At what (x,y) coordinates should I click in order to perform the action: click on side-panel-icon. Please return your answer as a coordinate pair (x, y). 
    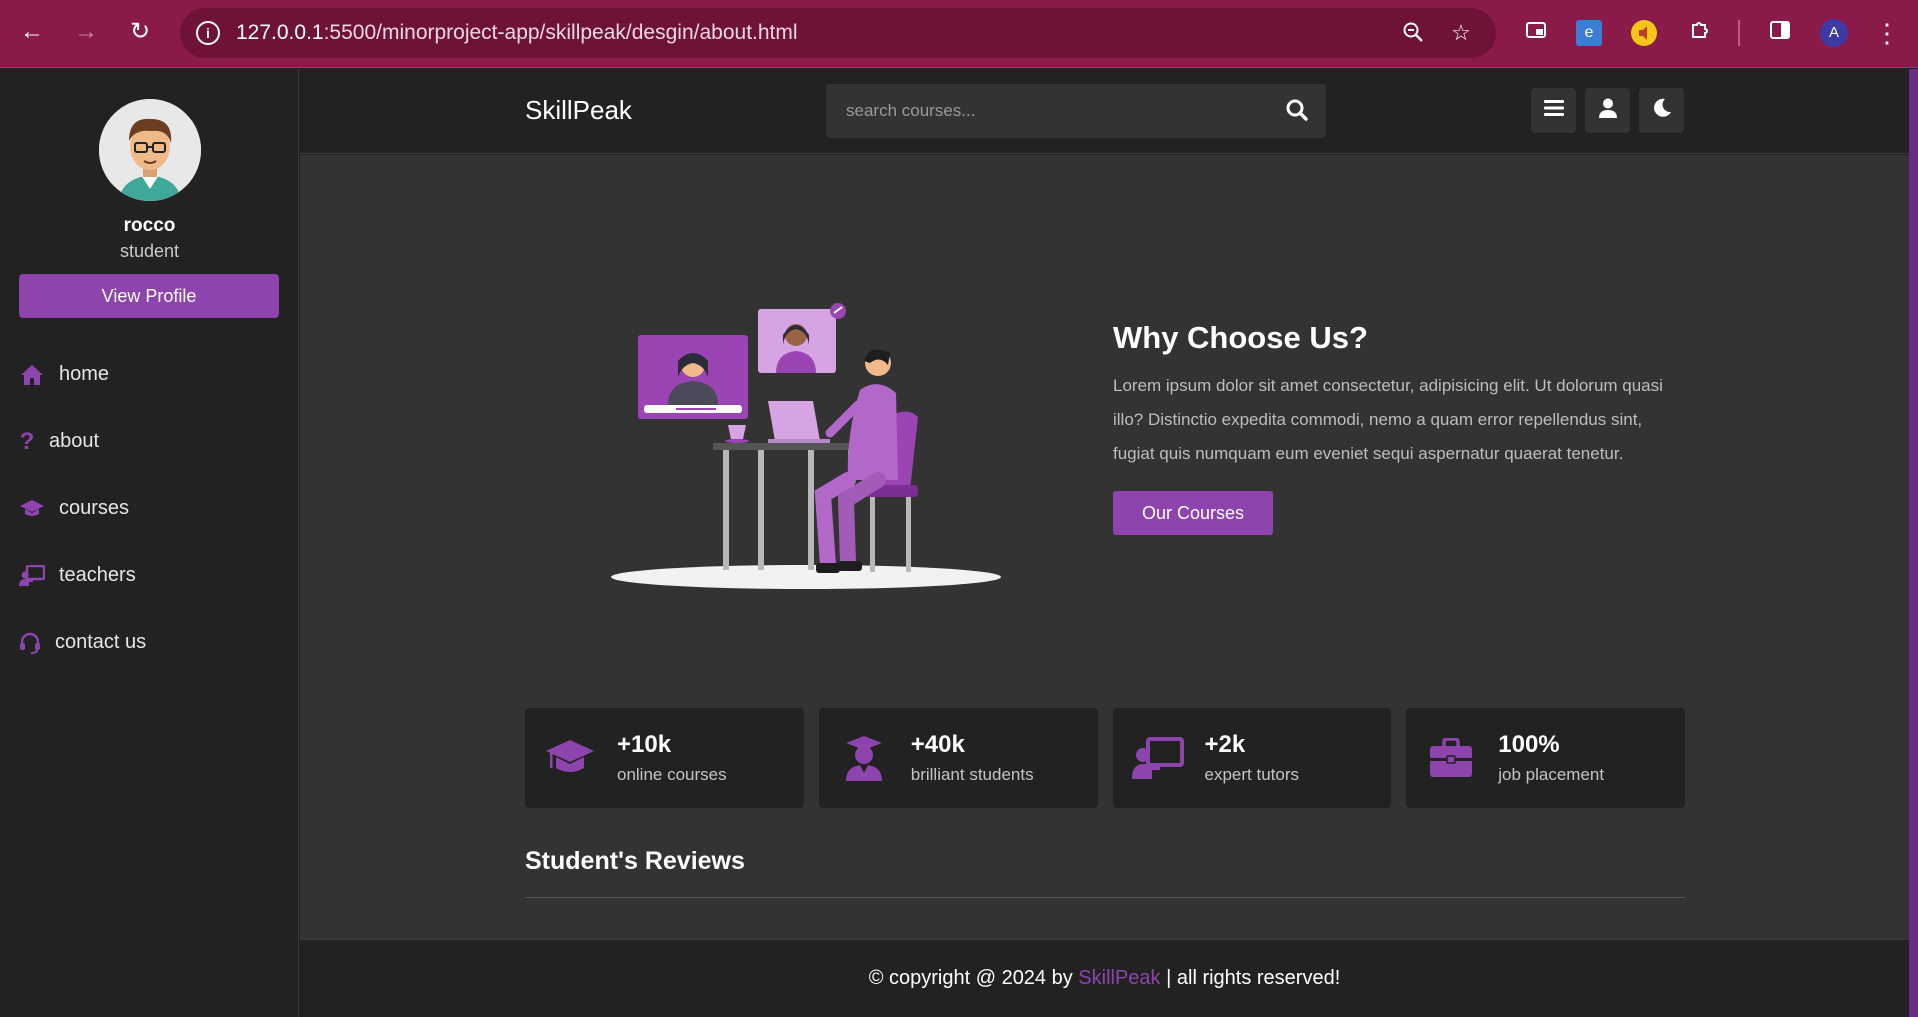
    Looking at the image, I should click on (1780, 33).